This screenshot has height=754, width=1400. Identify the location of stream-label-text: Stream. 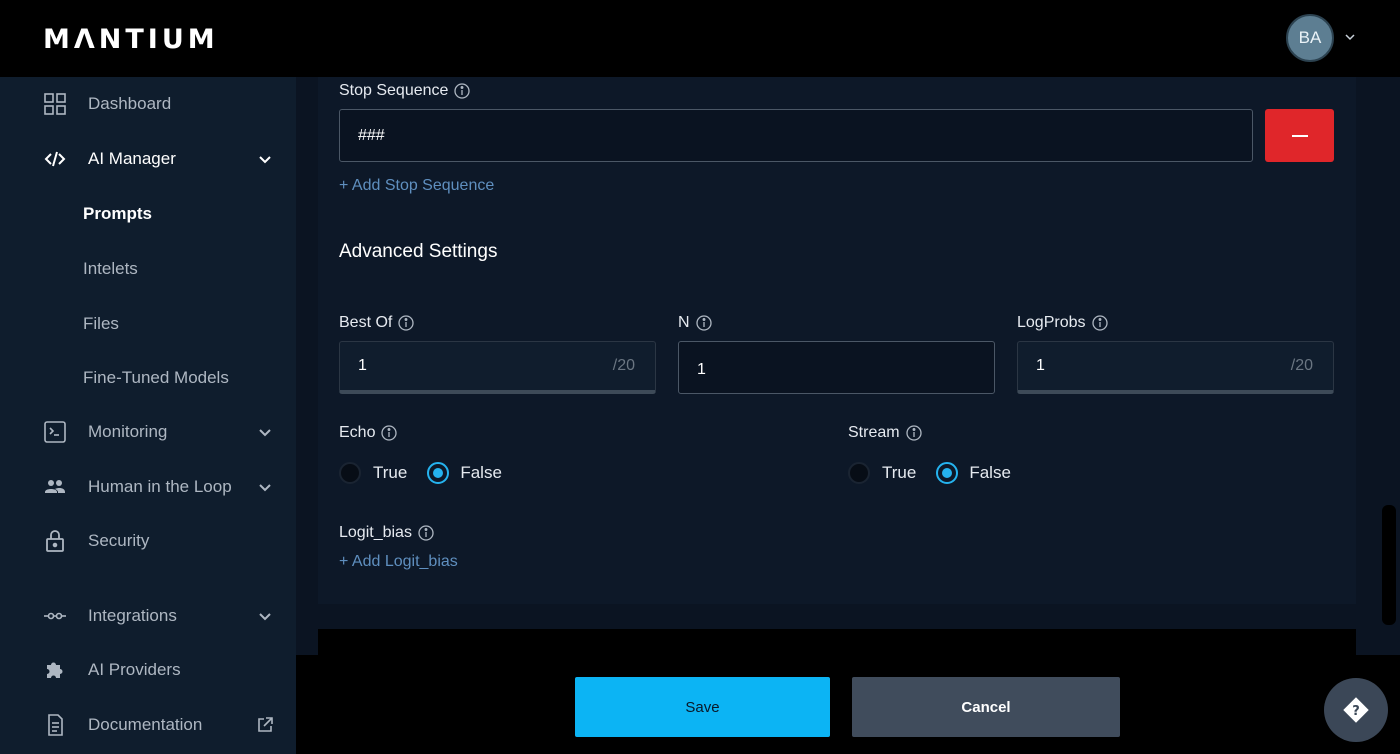
(874, 432).